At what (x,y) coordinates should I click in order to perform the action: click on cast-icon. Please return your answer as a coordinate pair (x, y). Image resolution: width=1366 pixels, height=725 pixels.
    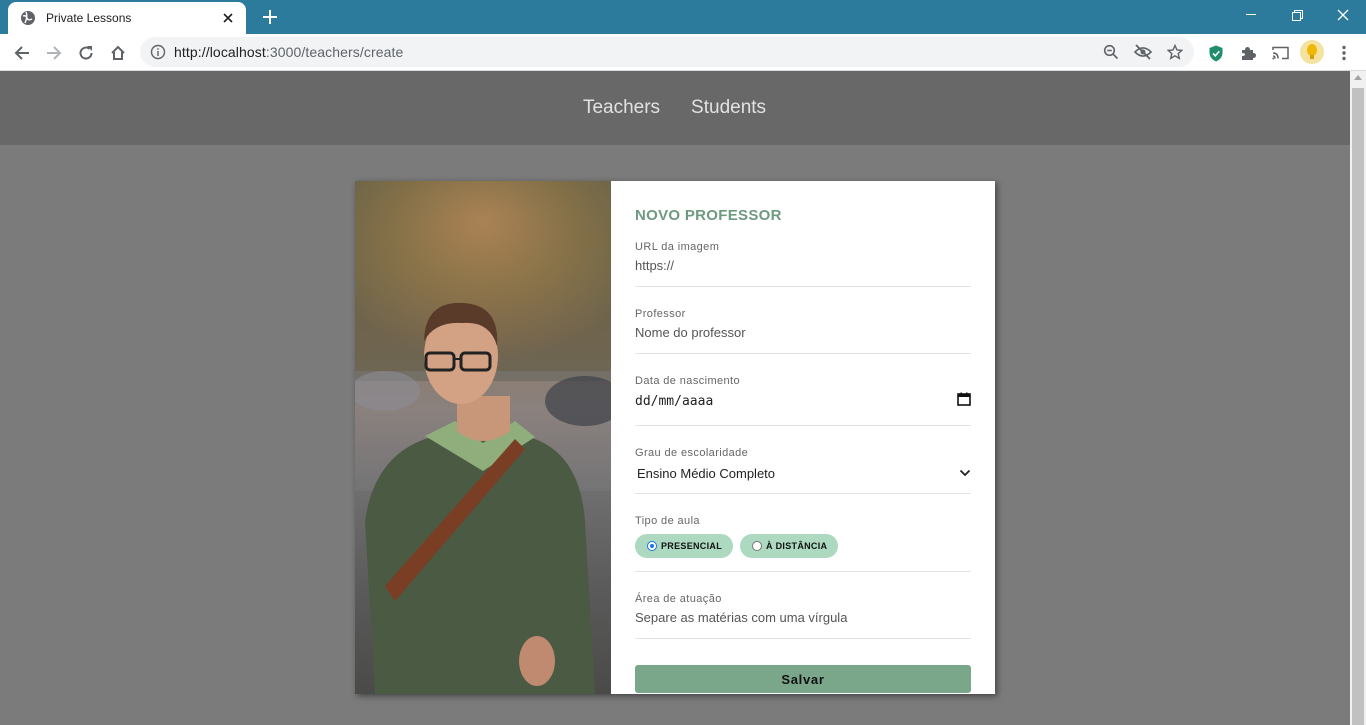
    Looking at the image, I should click on (1280, 53).